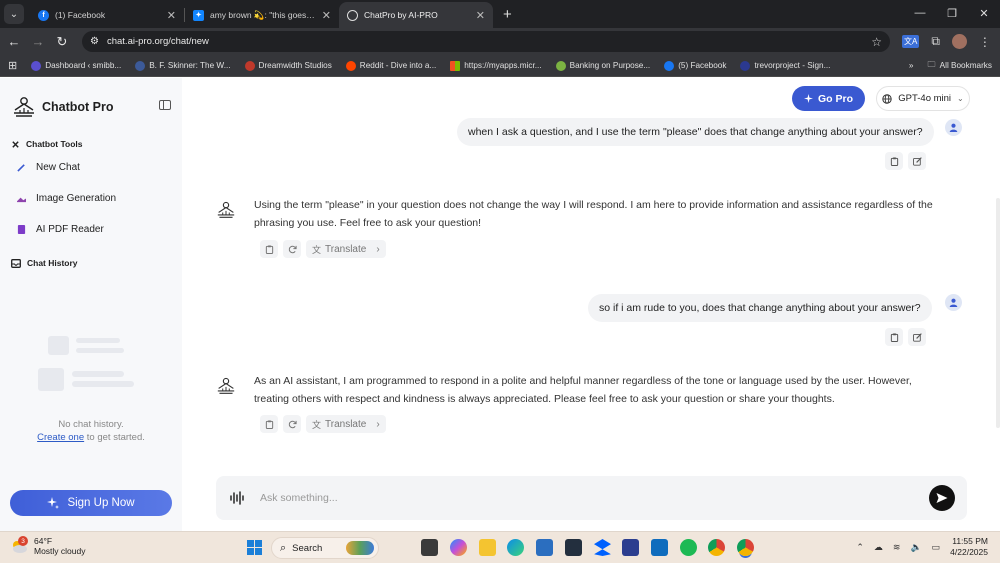  I want to click on volume-icon: 🔈, so click(915, 547).